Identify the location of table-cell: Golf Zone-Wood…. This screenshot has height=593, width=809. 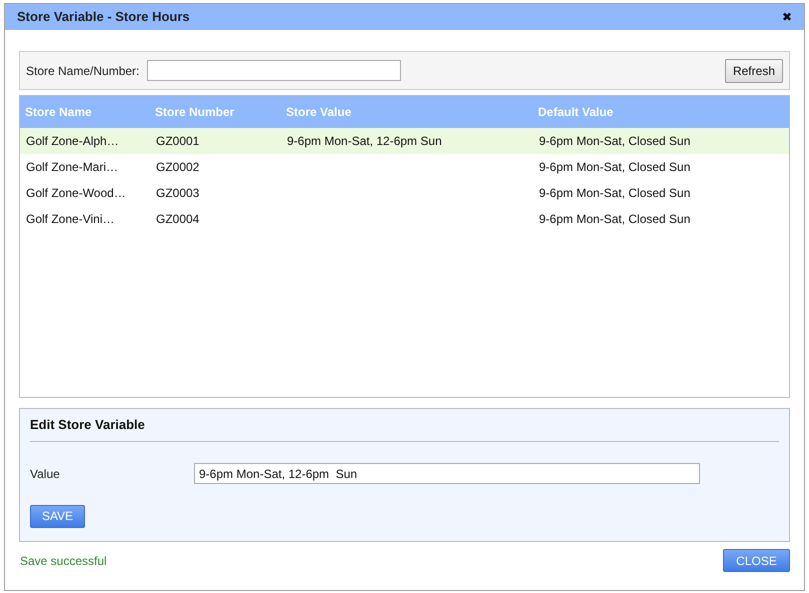
(76, 193).